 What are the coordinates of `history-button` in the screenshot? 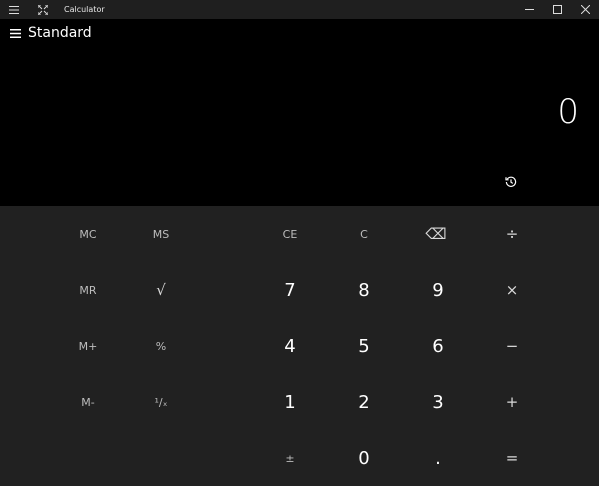 It's located at (511, 182).